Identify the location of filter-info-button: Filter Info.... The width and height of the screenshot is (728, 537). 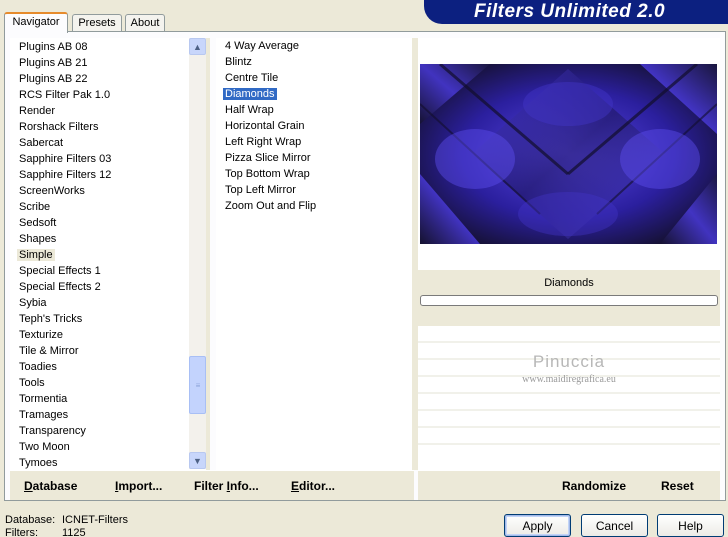
(226, 486).